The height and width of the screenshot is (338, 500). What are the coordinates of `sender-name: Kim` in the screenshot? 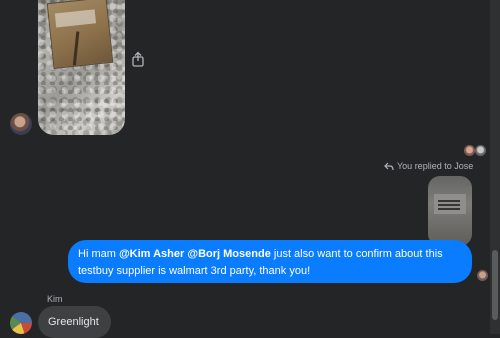 It's located at (55, 299).